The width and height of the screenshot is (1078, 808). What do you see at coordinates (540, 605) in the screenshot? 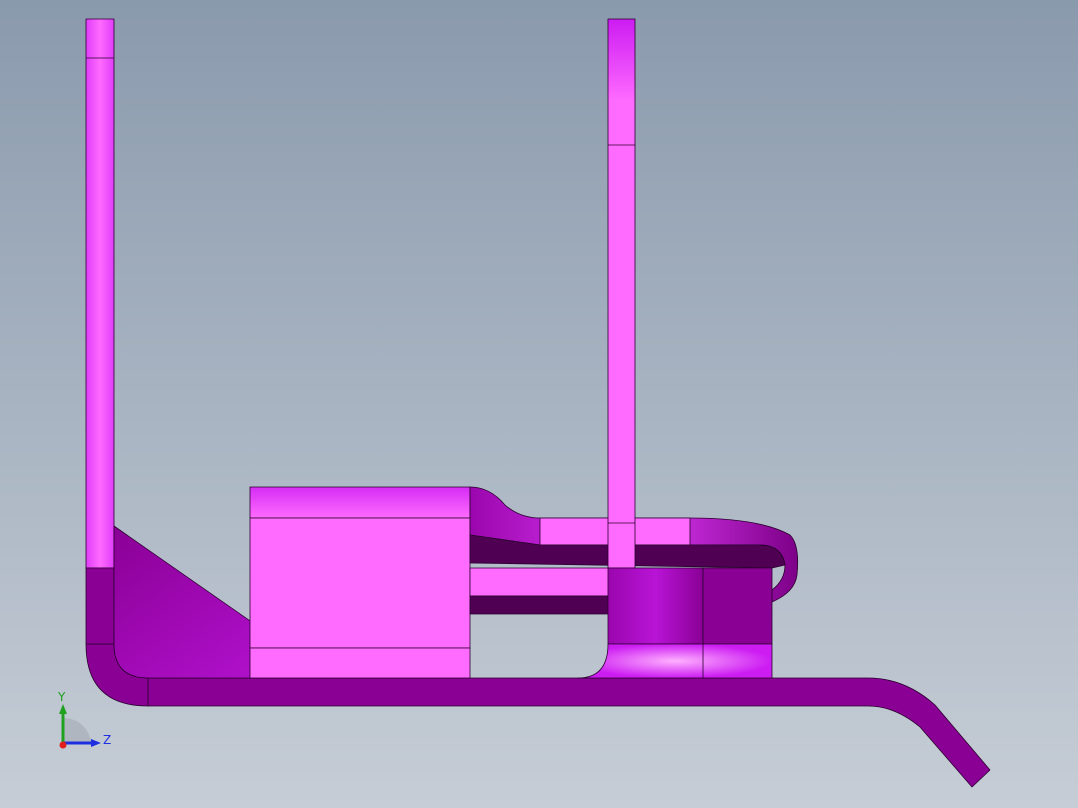
I see `lower-strip-underside` at bounding box center [540, 605].